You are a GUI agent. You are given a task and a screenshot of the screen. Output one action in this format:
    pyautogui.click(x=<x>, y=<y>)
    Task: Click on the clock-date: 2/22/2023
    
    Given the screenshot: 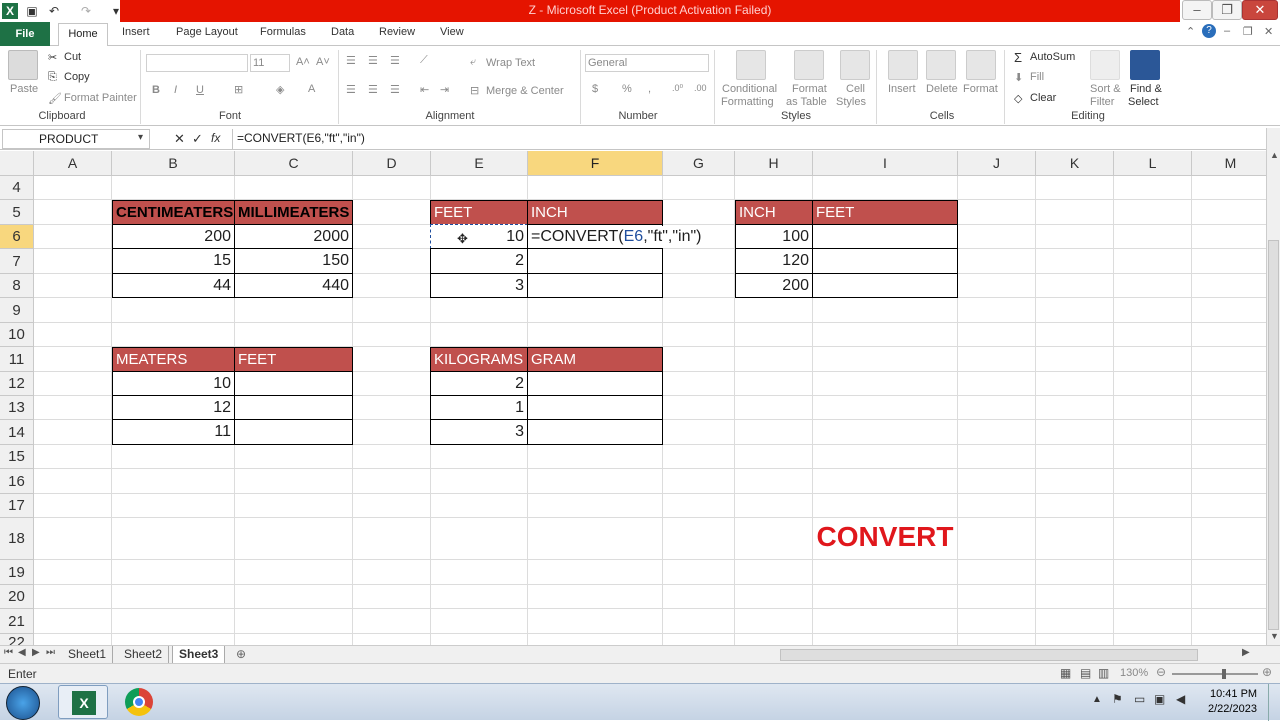 What is the action you would take?
    pyautogui.click(x=1232, y=709)
    